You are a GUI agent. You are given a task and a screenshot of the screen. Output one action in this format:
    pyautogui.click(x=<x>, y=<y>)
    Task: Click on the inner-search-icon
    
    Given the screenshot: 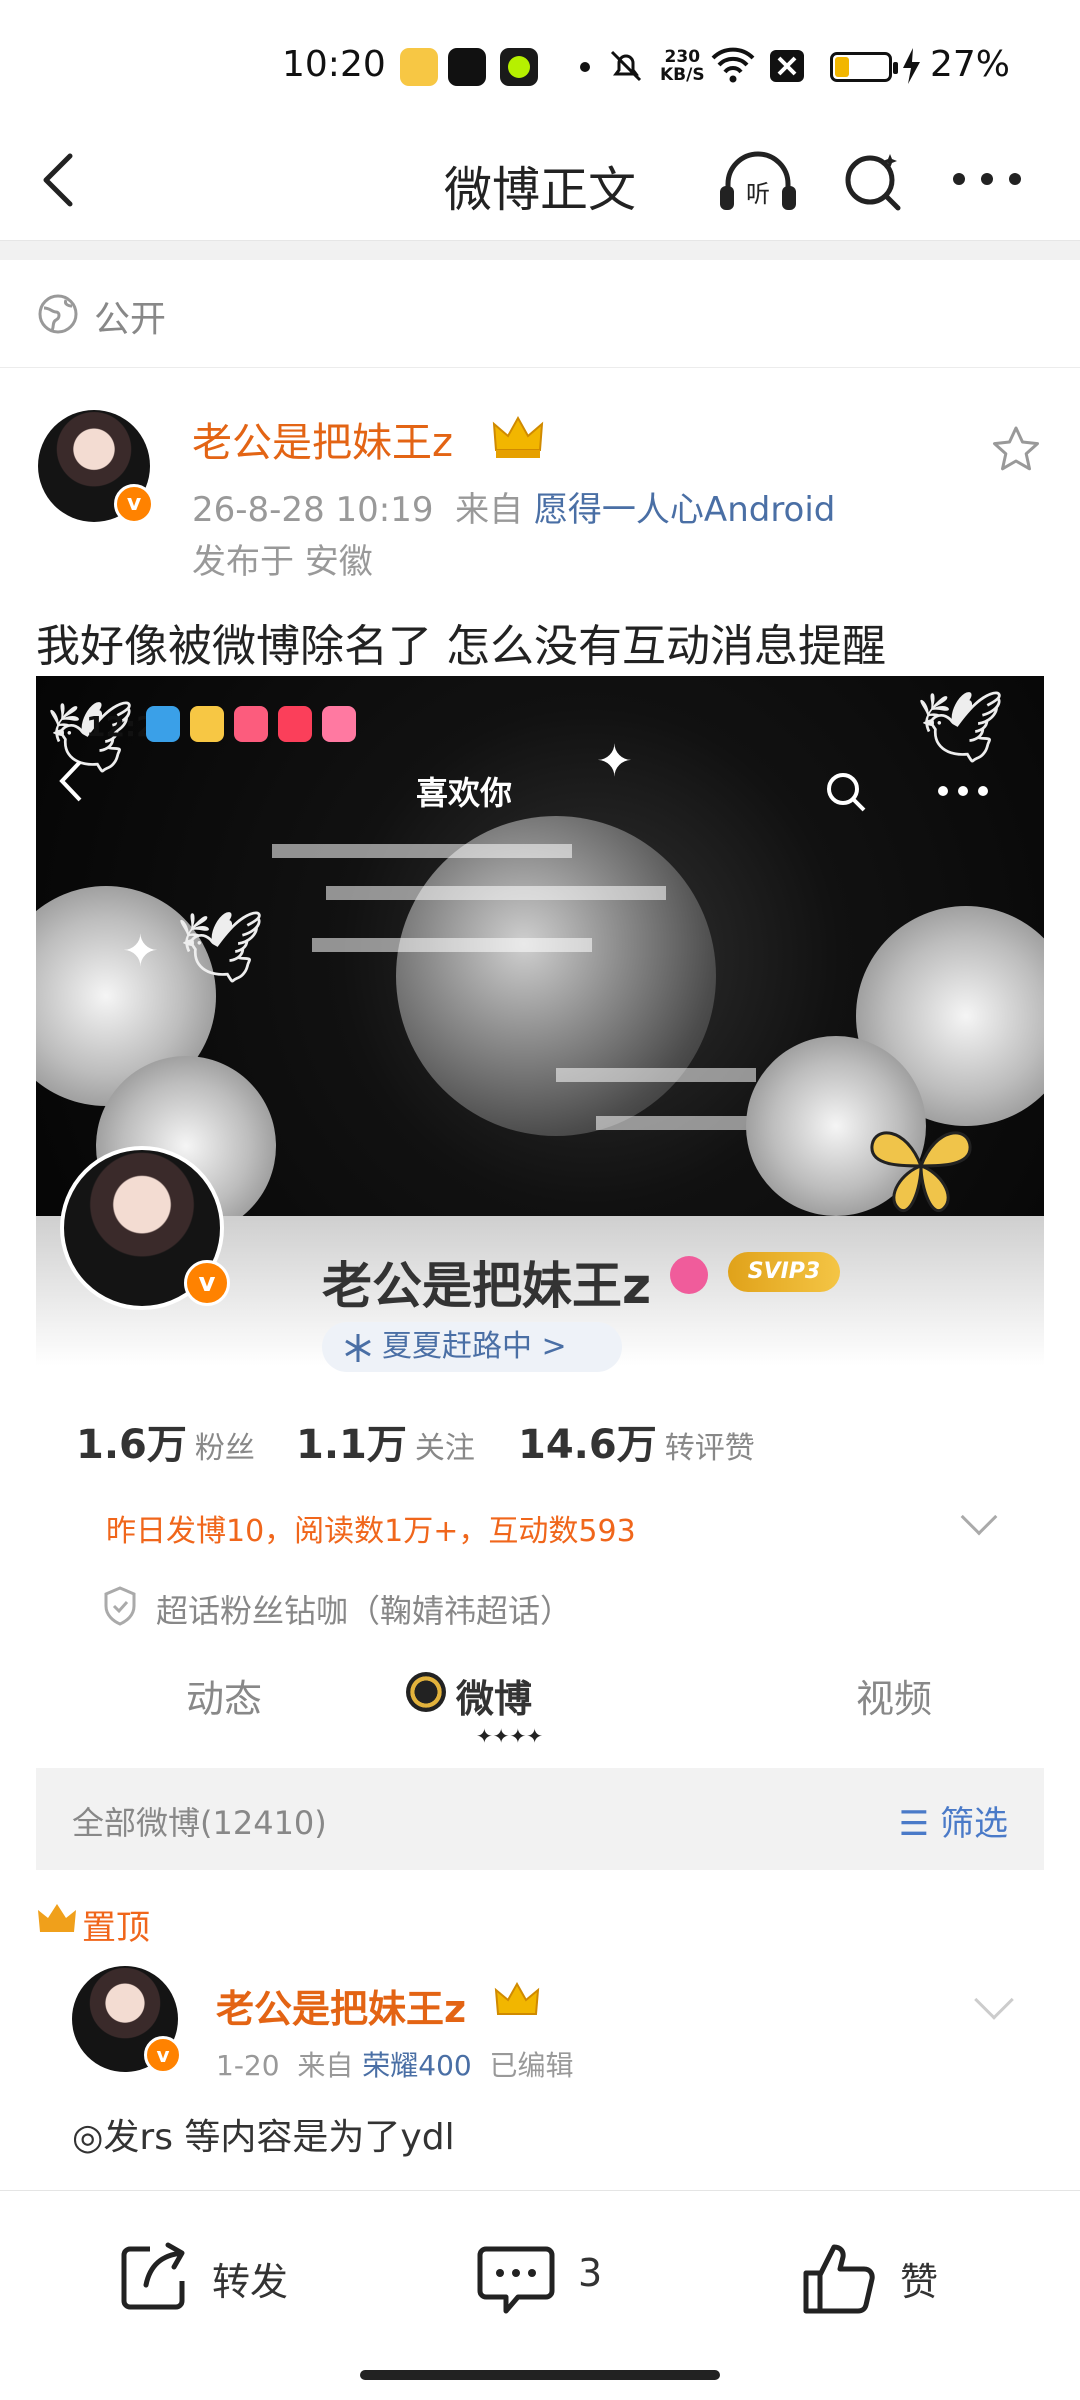 What is the action you would take?
    pyautogui.click(x=846, y=792)
    